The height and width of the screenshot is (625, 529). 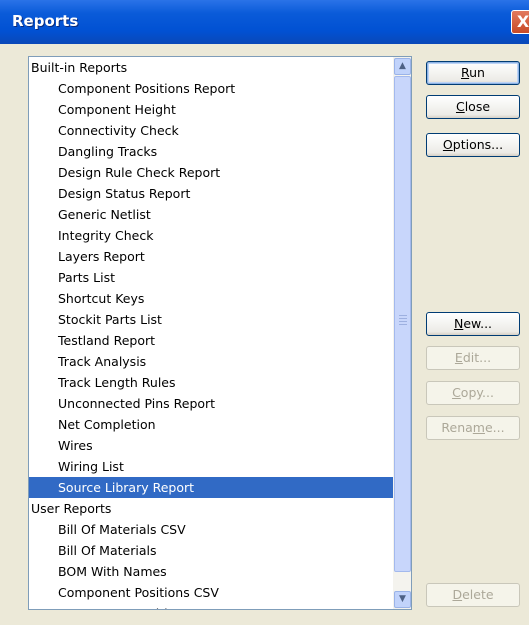 I want to click on list-item: Shortcut Keys, so click(x=211, y=298).